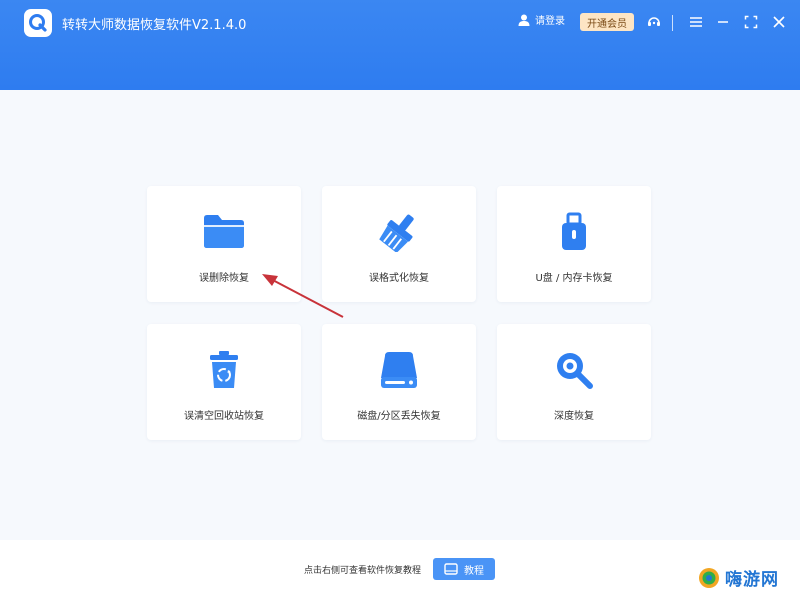  What do you see at coordinates (363, 571) in the screenshot?
I see `footer-hint: 点击右侧可查看软件恢复教程` at bounding box center [363, 571].